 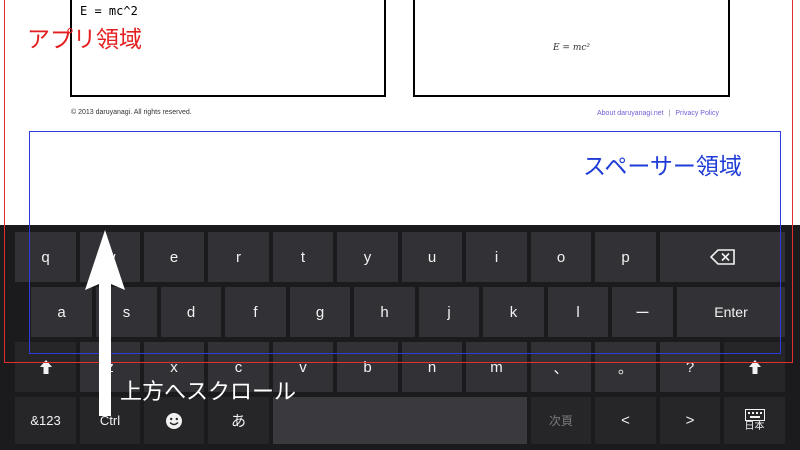 I want to click on language-key: 日本, so click(x=754, y=420).